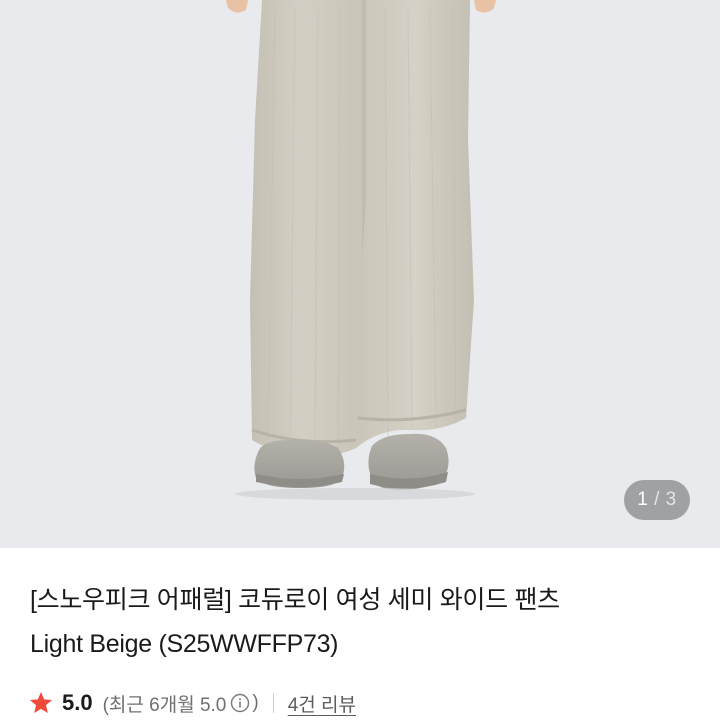 This screenshot has height=720, width=720. What do you see at coordinates (240, 703) in the screenshot?
I see `info-circle-icon` at bounding box center [240, 703].